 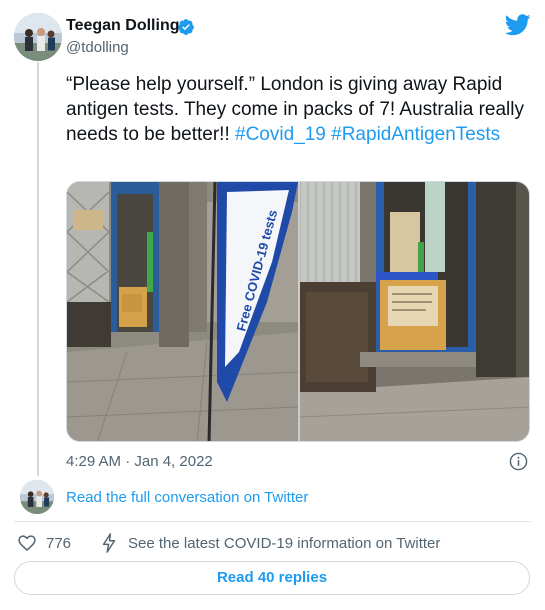 I want to click on divider, so click(x=272, y=521).